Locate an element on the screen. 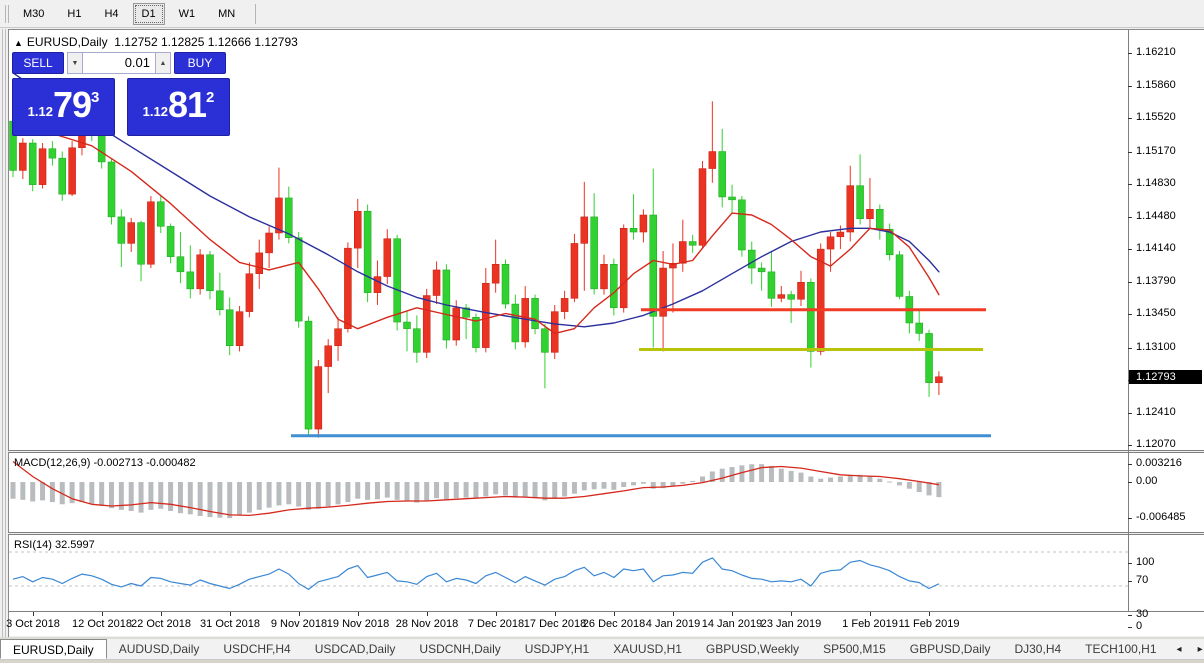 The height and width of the screenshot is (663, 1204). price-tick-label: 1.15170 is located at coordinates (1156, 151).